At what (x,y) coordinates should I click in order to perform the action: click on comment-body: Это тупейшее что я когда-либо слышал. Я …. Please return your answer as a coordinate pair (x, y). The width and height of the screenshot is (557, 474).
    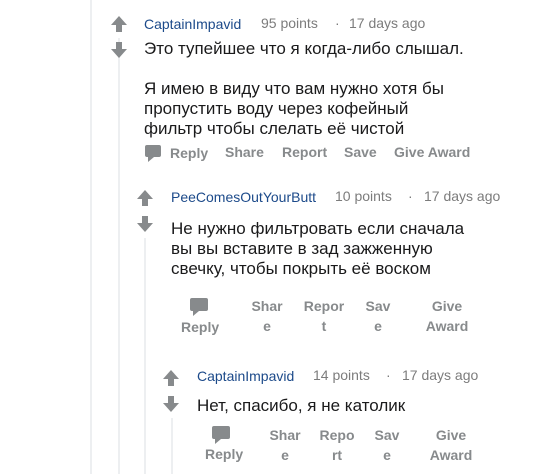
    Looking at the image, I should click on (304, 88).